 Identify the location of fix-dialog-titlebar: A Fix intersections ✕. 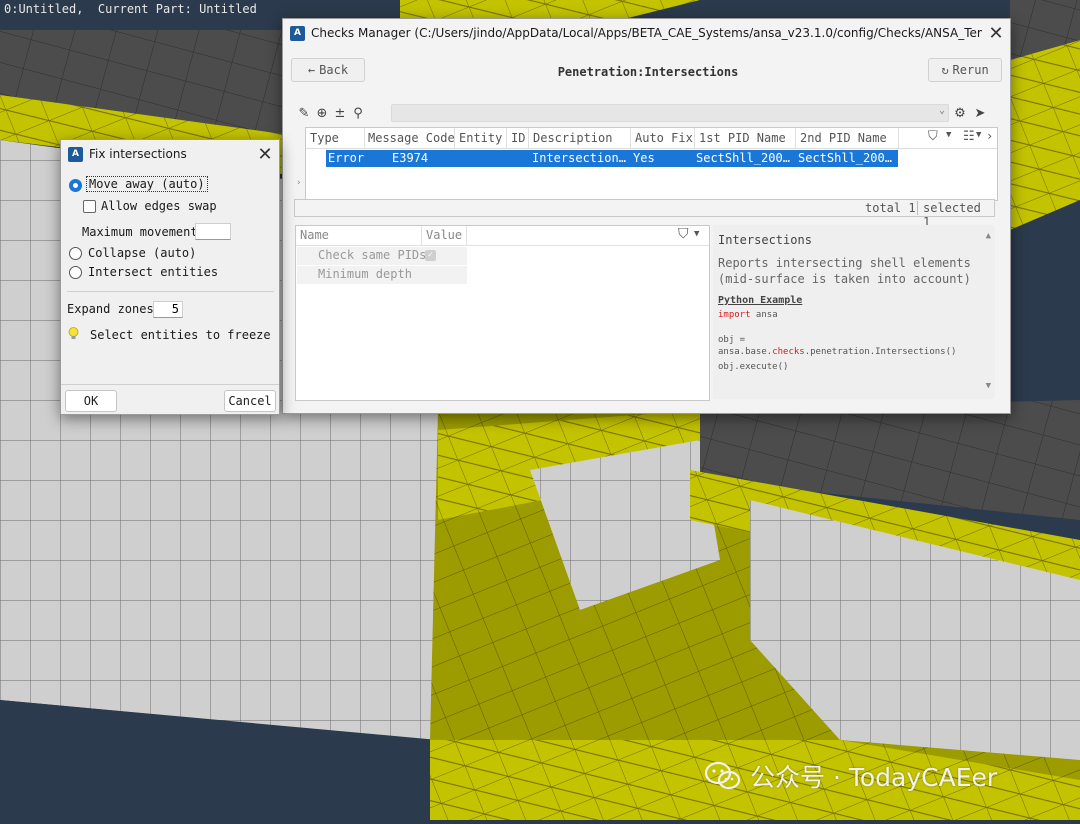
(170, 154).